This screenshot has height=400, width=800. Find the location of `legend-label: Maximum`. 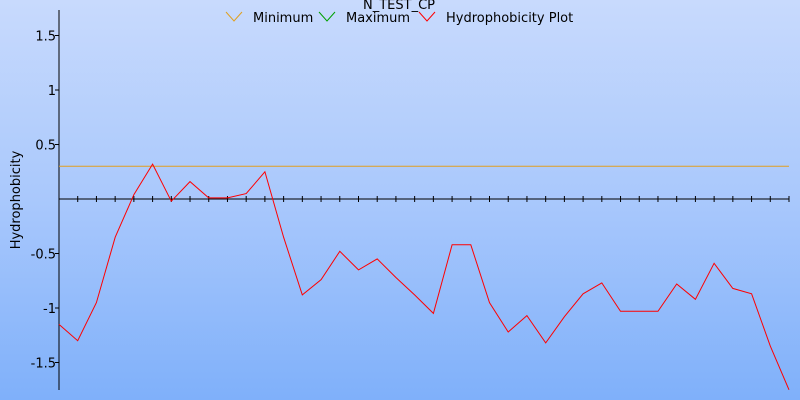

legend-label: Maximum is located at coordinates (378, 18).